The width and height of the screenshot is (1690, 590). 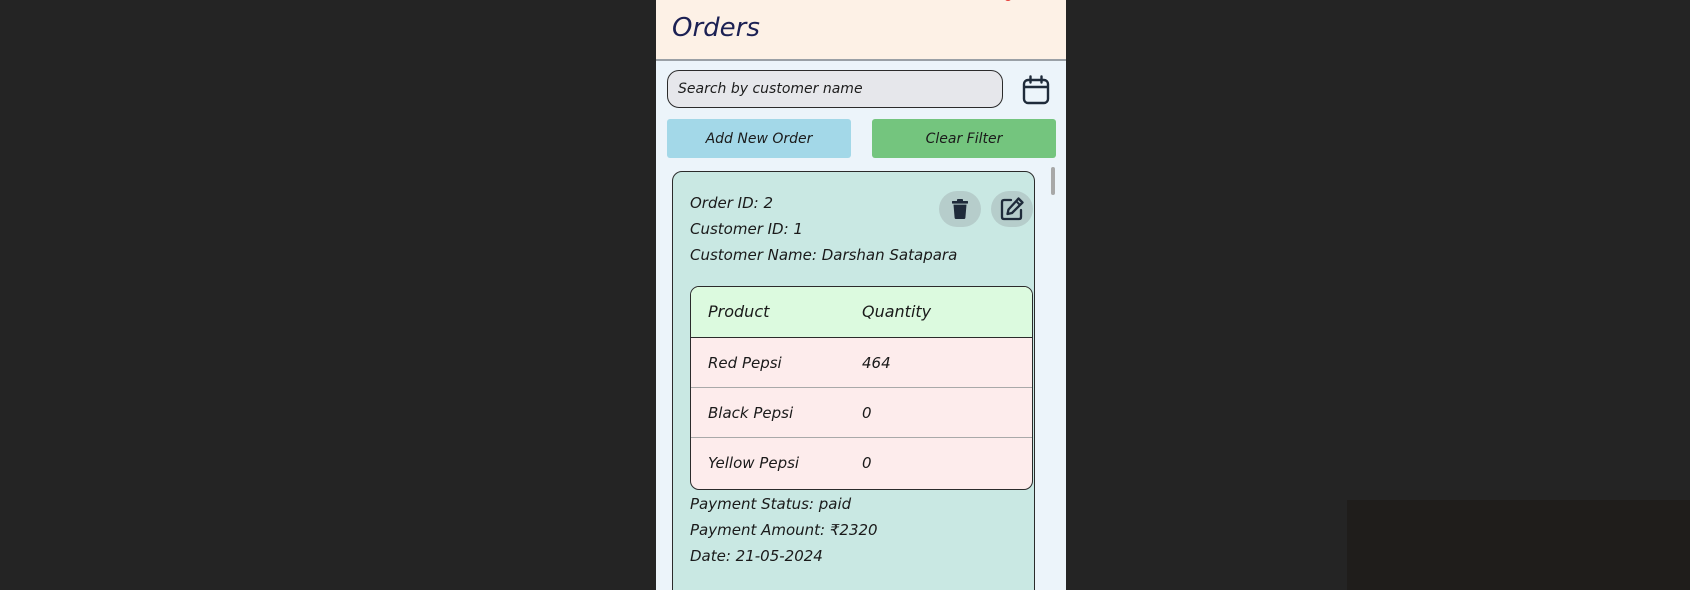 What do you see at coordinates (751, 413) in the screenshot?
I see `product-name: Black Pepsi` at bounding box center [751, 413].